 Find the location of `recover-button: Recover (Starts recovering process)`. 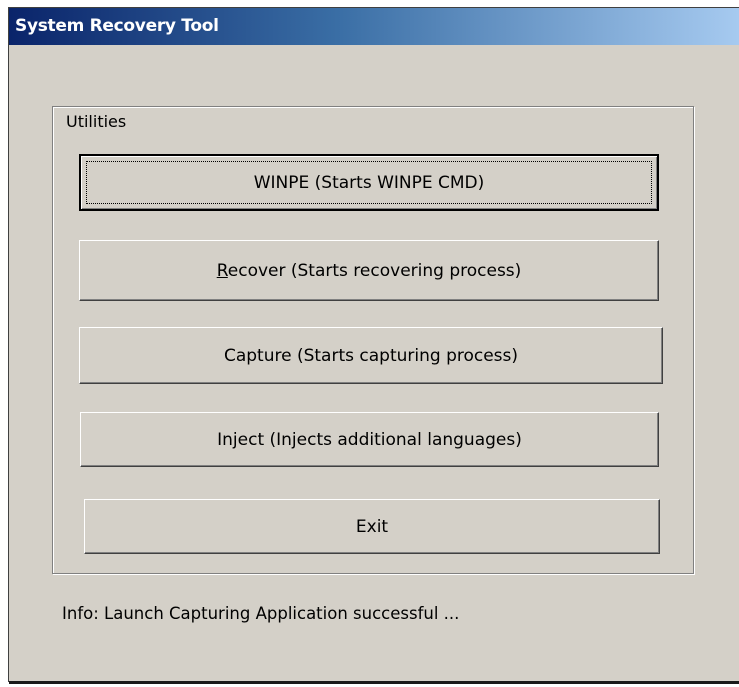

recover-button: Recover (Starts recovering process) is located at coordinates (369, 270).